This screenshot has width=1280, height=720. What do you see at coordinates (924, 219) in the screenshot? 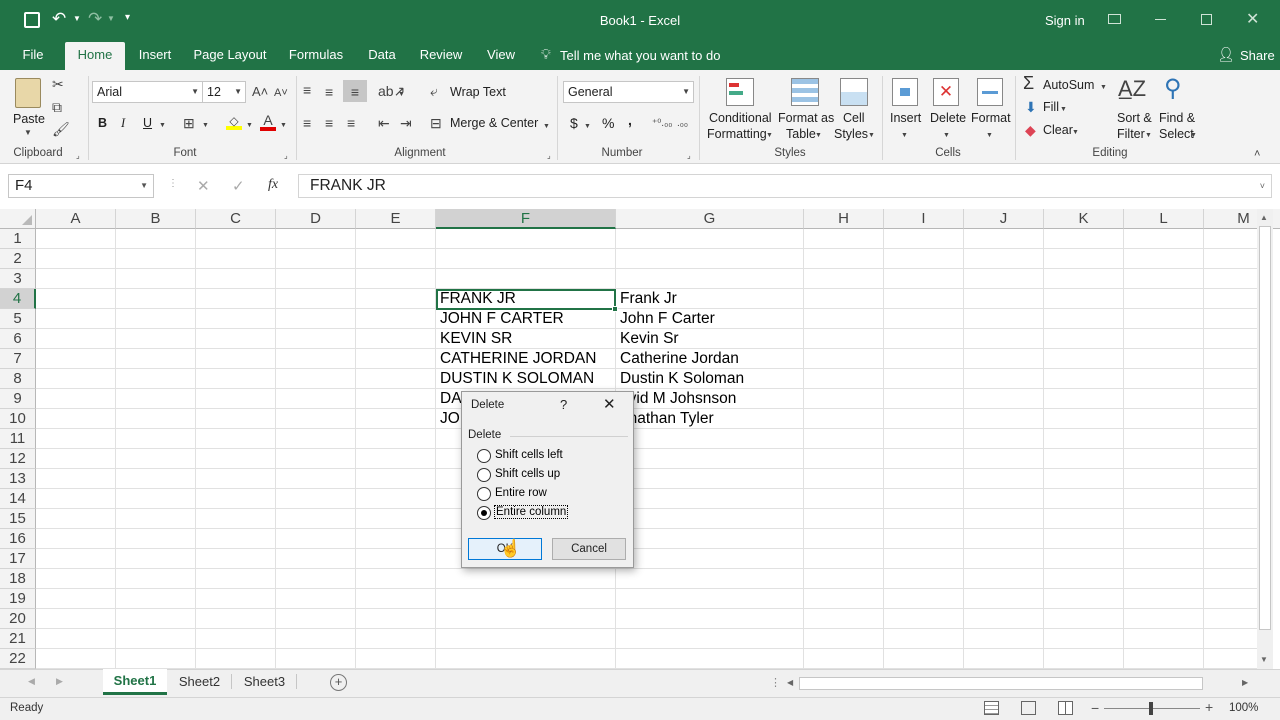
I see `column-header-i: I` at bounding box center [924, 219].